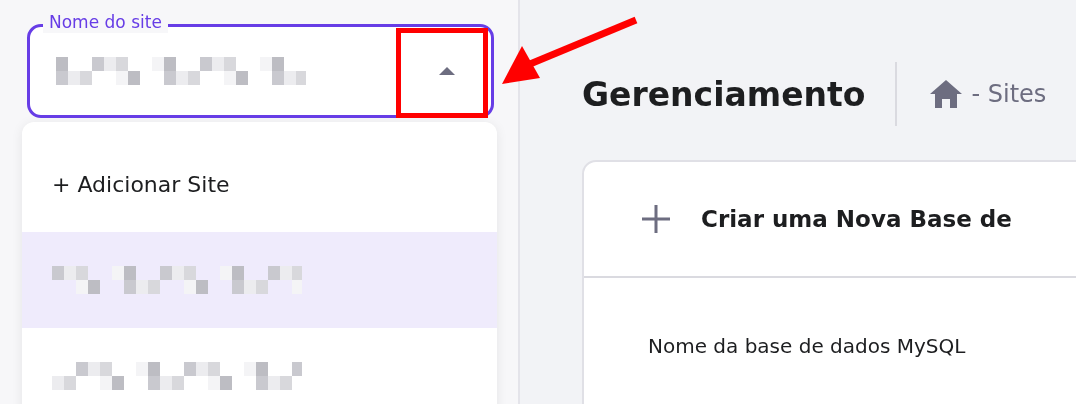 This screenshot has width=1076, height=404. What do you see at coordinates (1009, 94) in the screenshot?
I see `breadcrumb-link: - Sites` at bounding box center [1009, 94].